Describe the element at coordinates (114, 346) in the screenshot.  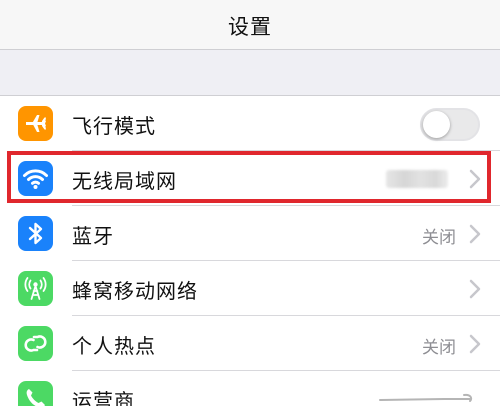
I see `settings-row-label: 个人热点` at that location.